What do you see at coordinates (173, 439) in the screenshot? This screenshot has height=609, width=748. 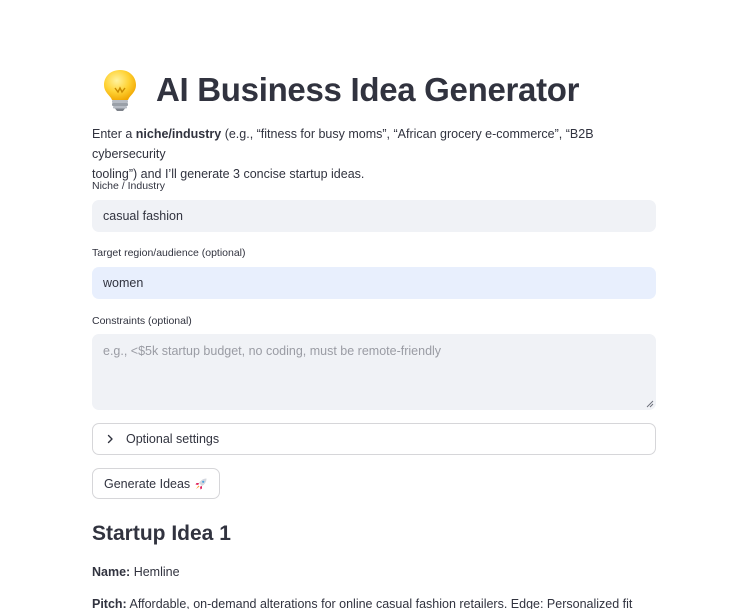 I see `optional-settings-label: Optional settings` at bounding box center [173, 439].